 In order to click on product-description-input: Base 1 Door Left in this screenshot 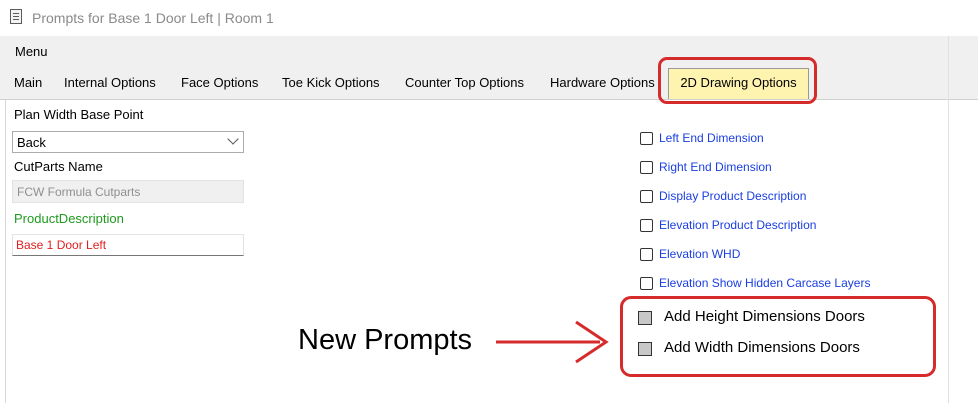, I will do `click(128, 245)`.